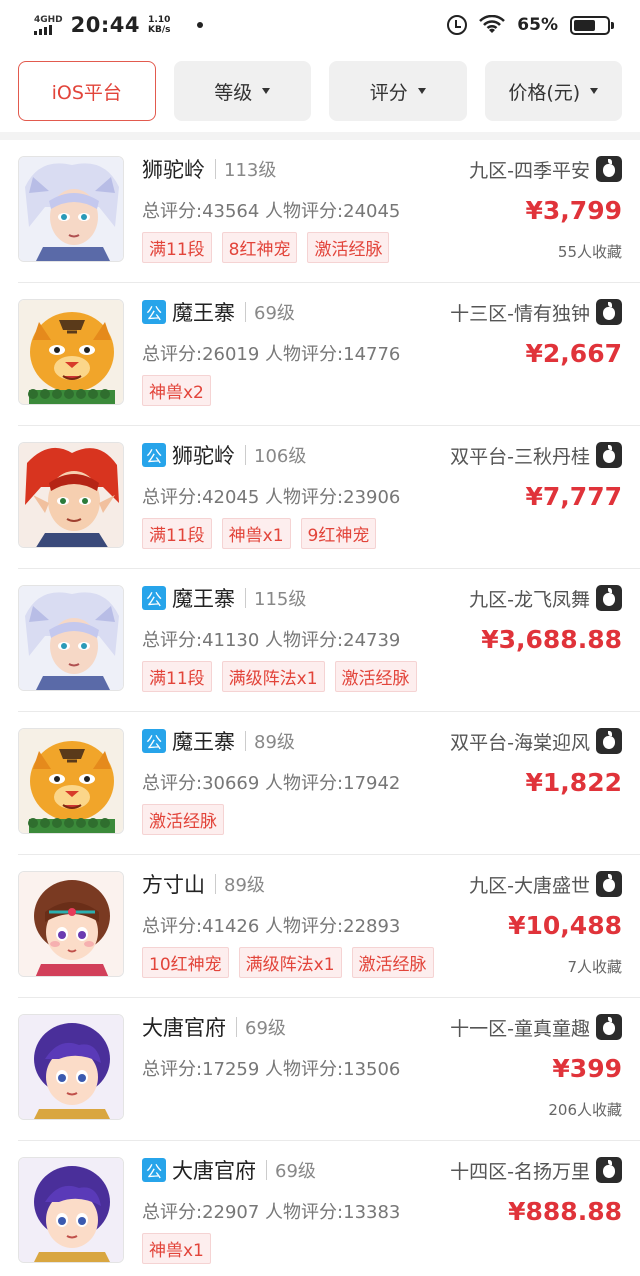 This screenshot has height=1276, width=640. I want to click on tag-list: 神兽x1, so click(382, 1248).